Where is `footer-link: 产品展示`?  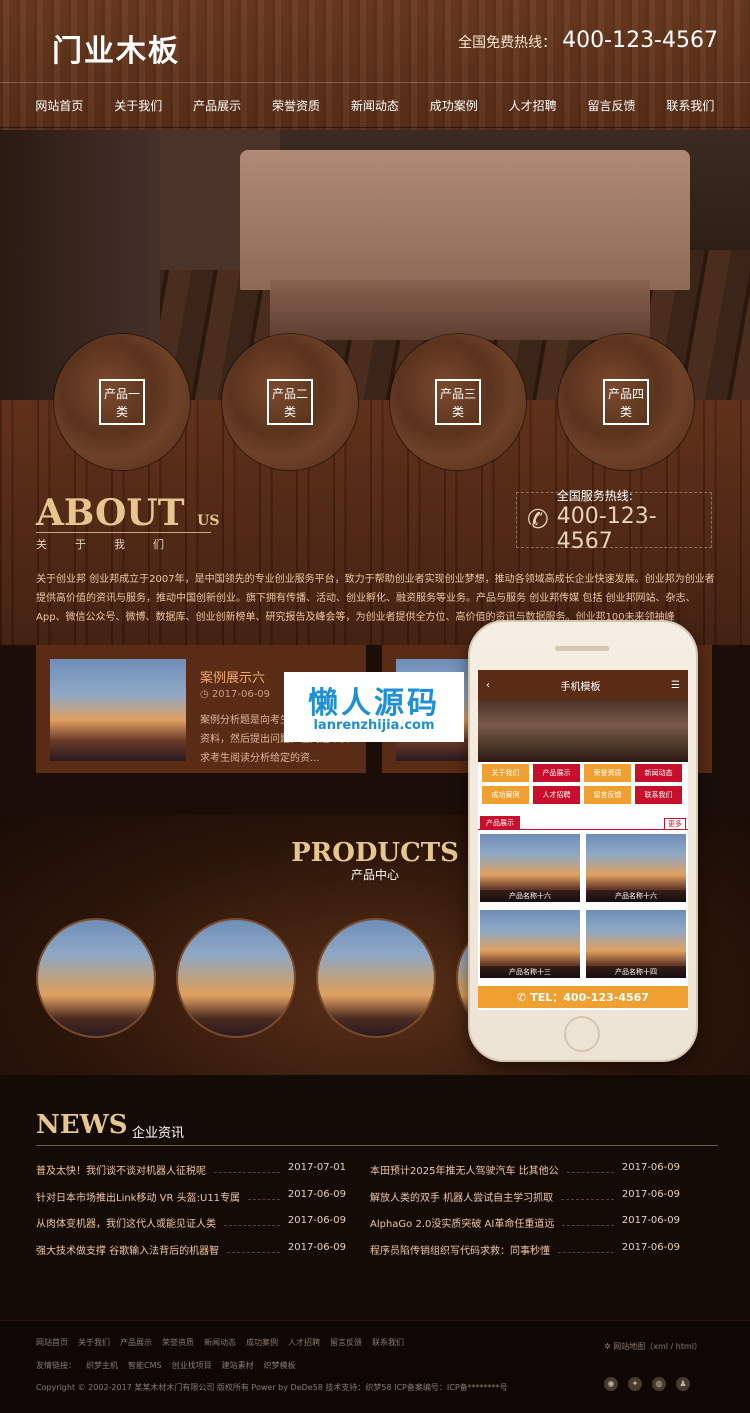 footer-link: 产品展示 is located at coordinates (136, 1342).